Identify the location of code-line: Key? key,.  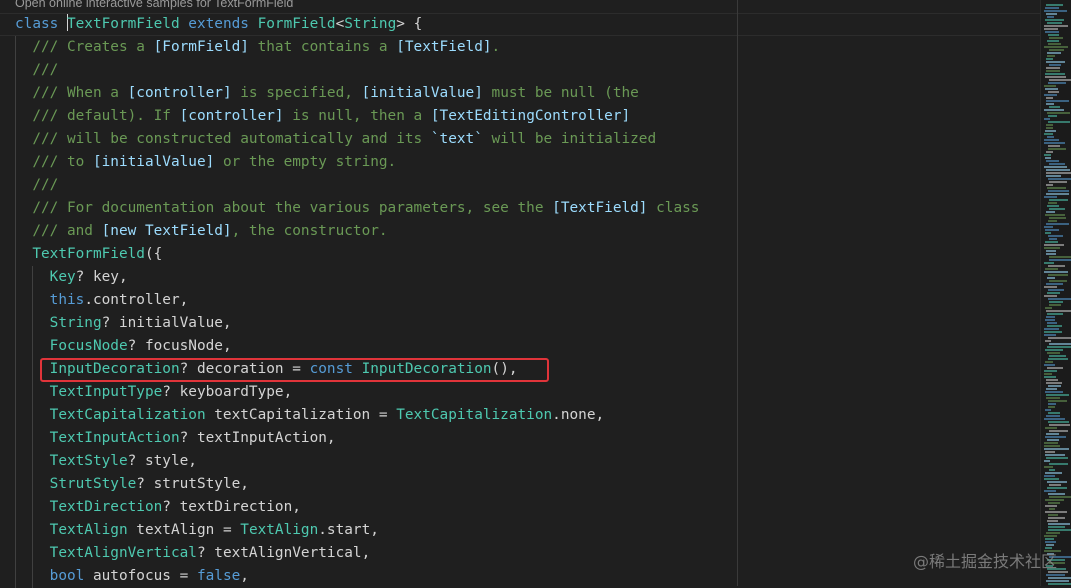
(520, 277).